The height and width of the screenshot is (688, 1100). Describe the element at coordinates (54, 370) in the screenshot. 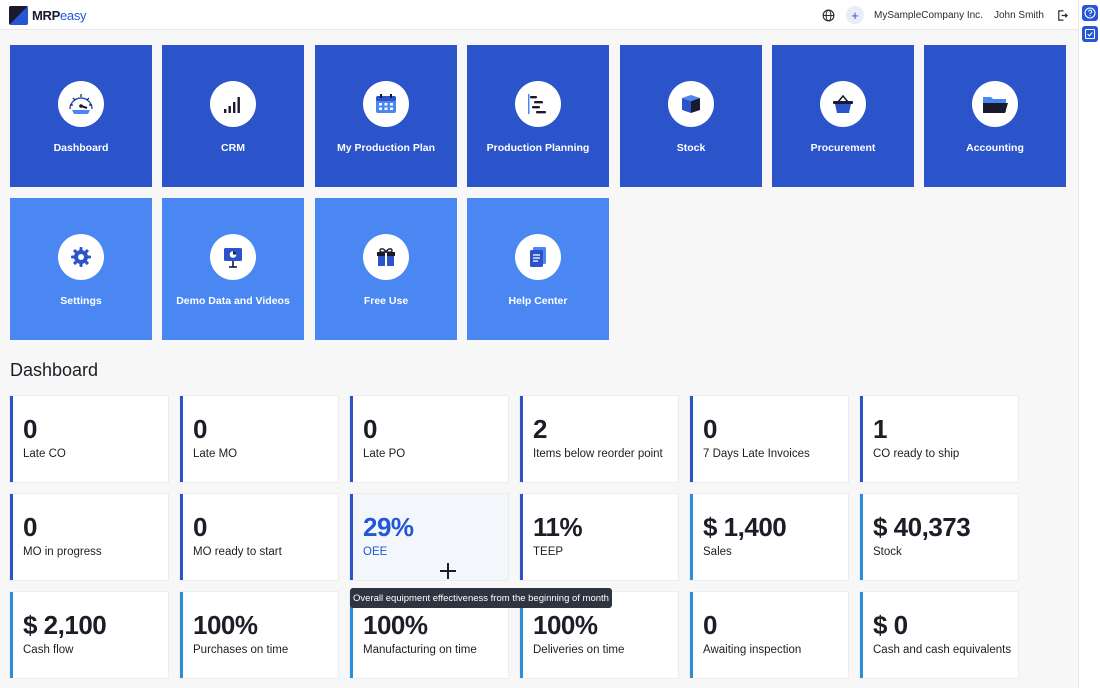

I see `dashboard-section-title: Dashboard` at that location.